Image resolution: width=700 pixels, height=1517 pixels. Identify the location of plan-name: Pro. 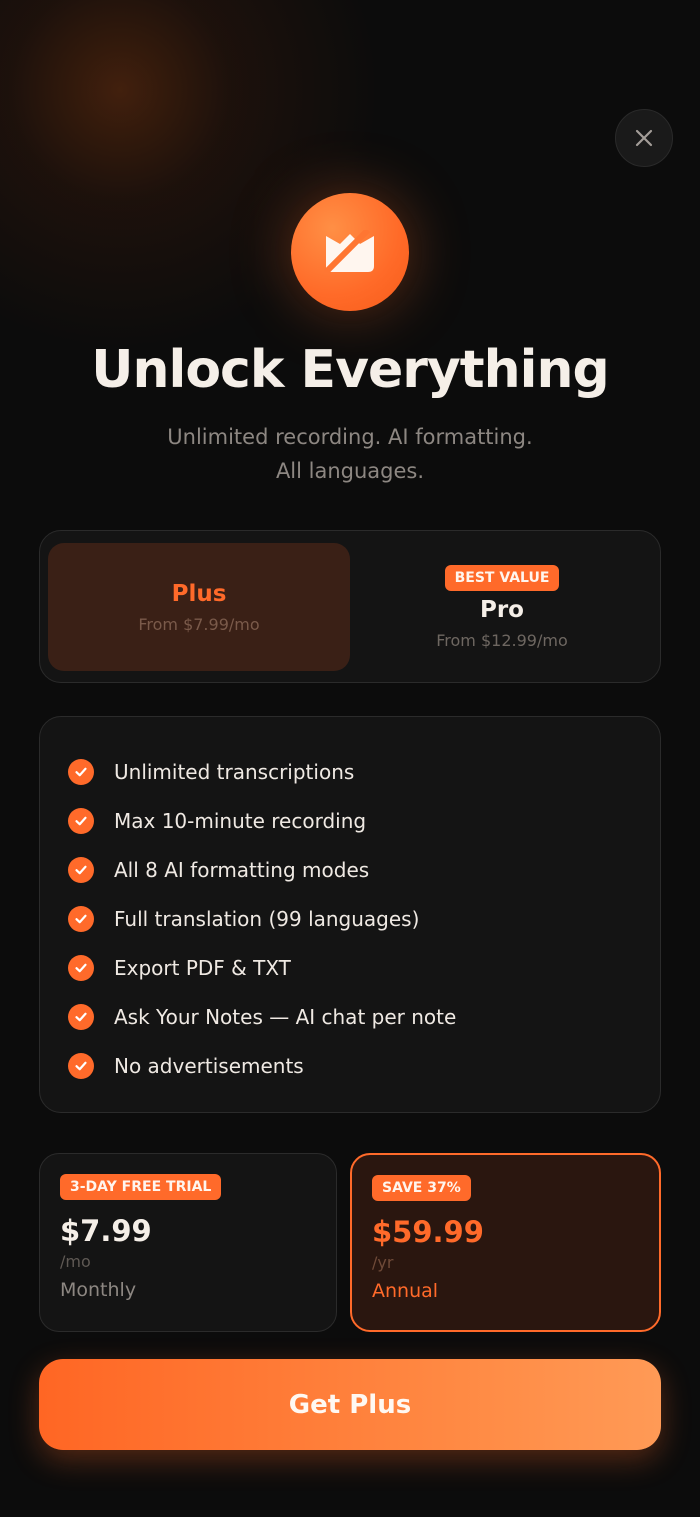
(501, 609).